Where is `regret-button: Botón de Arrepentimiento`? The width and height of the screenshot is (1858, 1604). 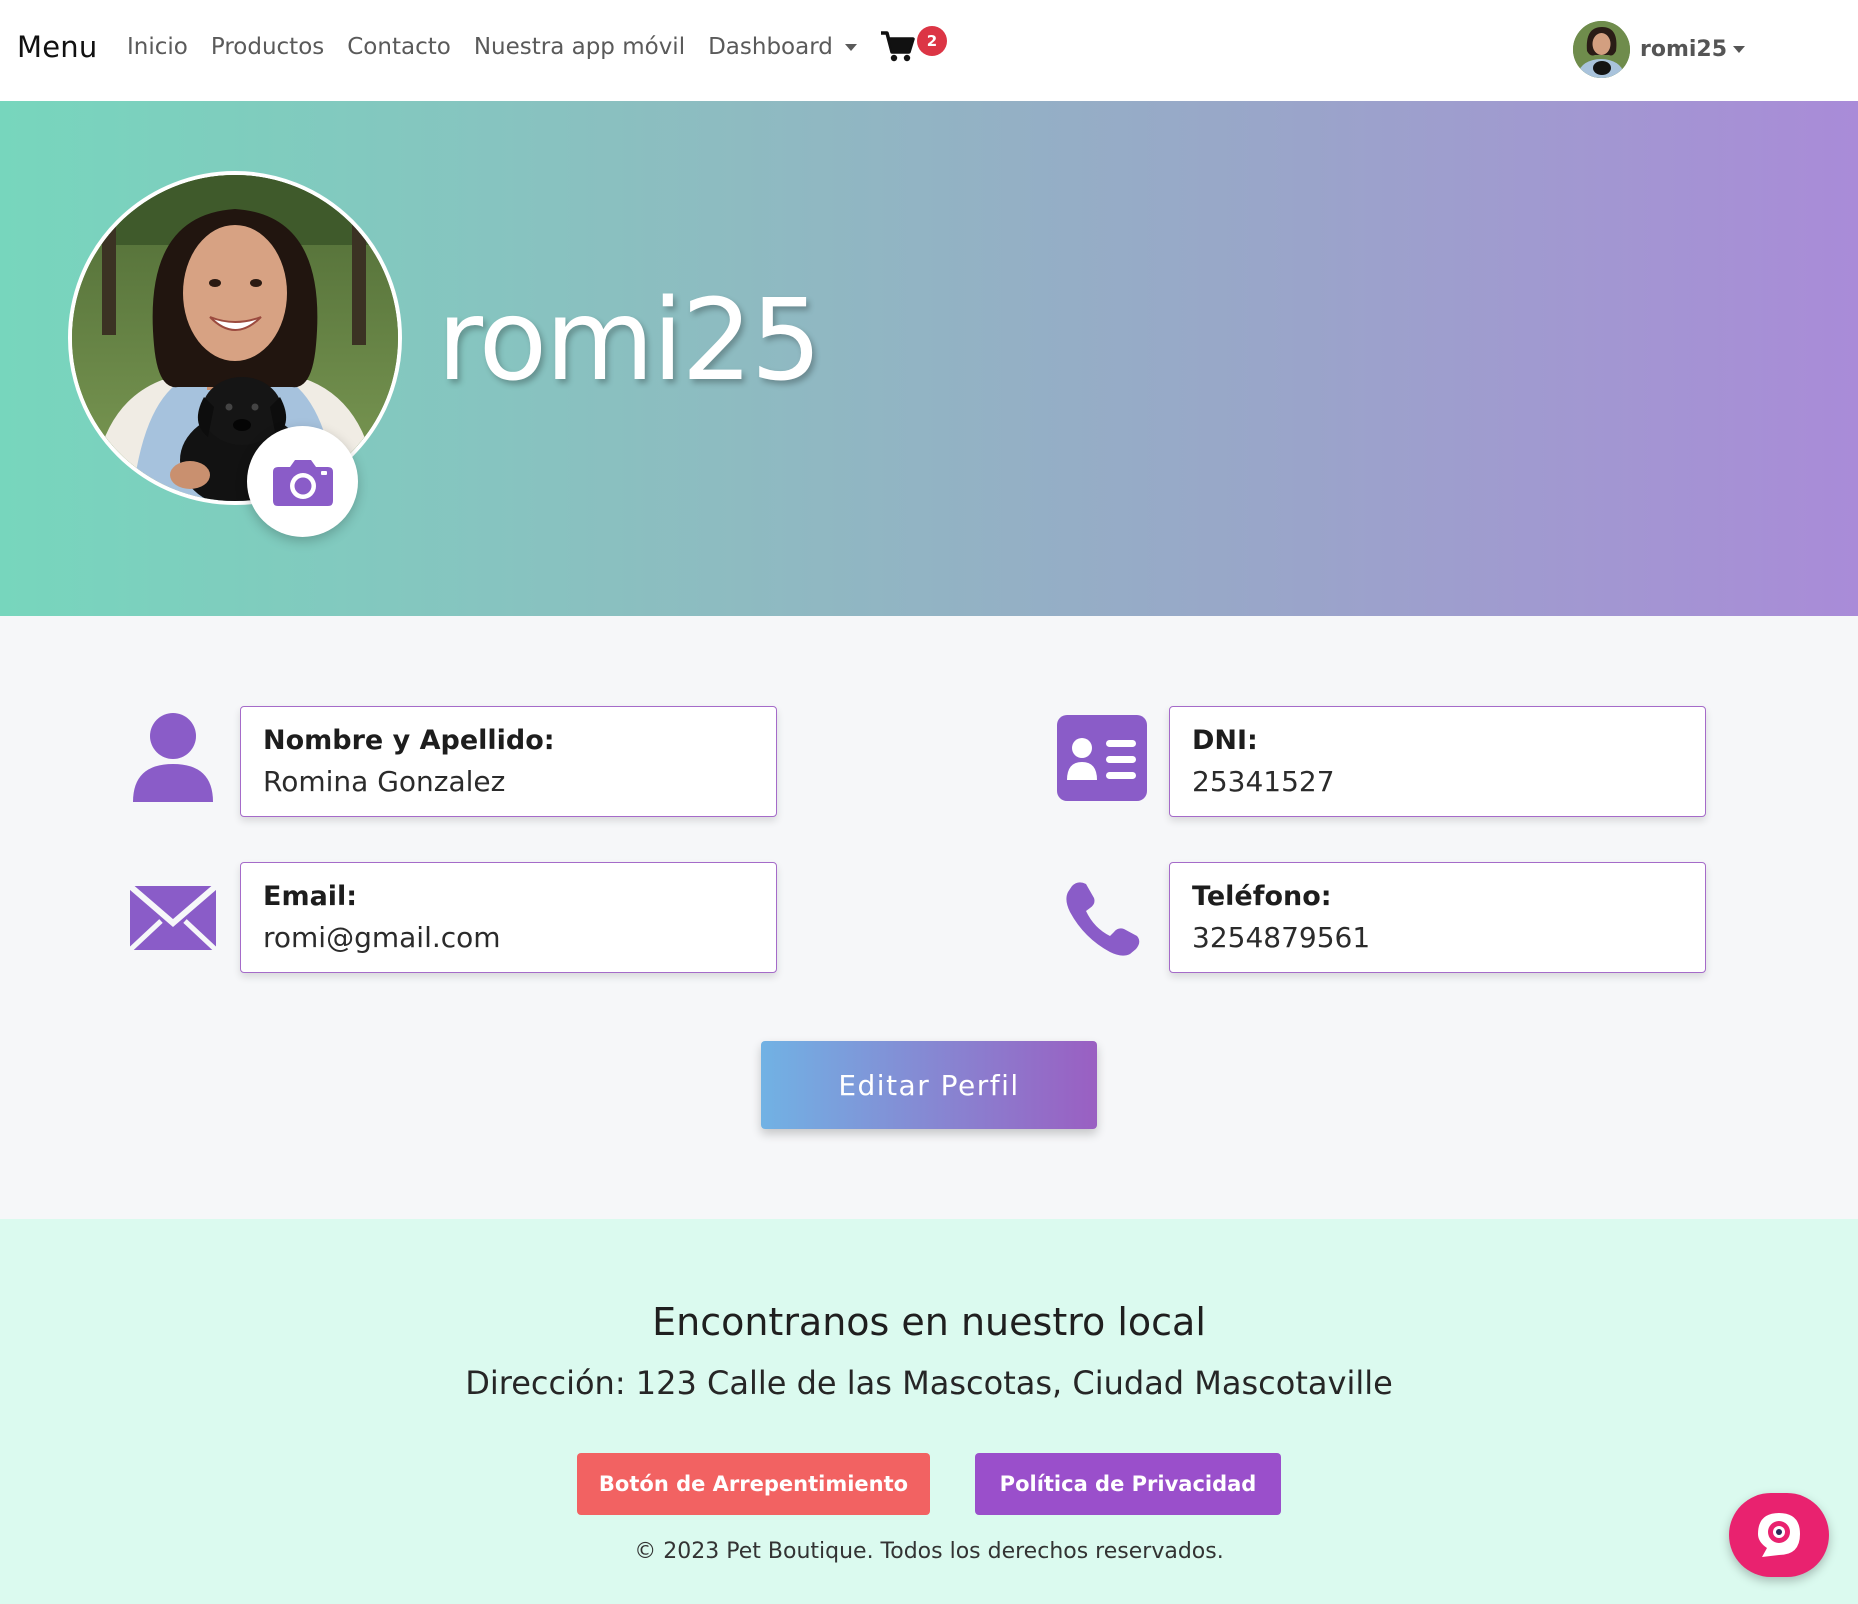
regret-button: Botón de Arrepentimiento is located at coordinates (753, 1484).